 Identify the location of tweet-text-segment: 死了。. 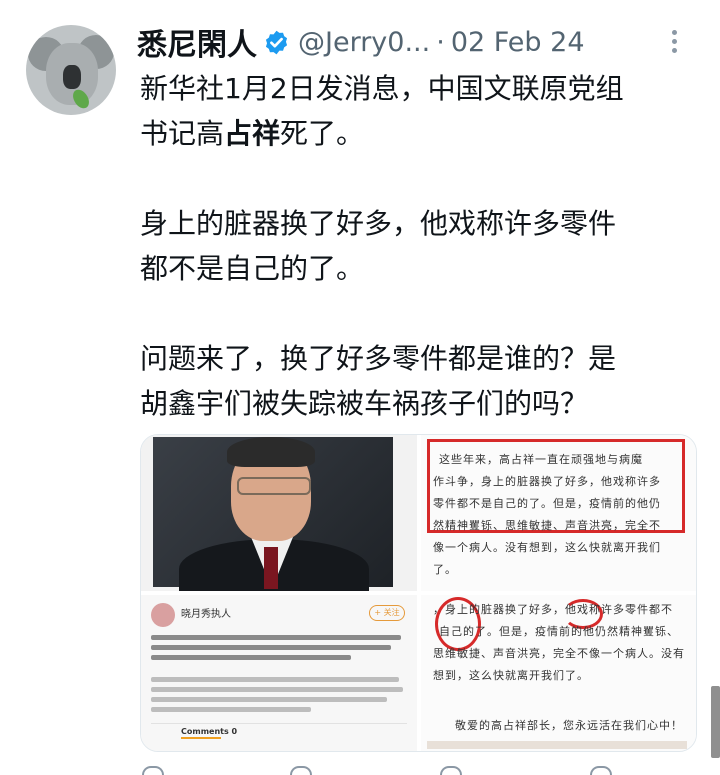
(322, 133).